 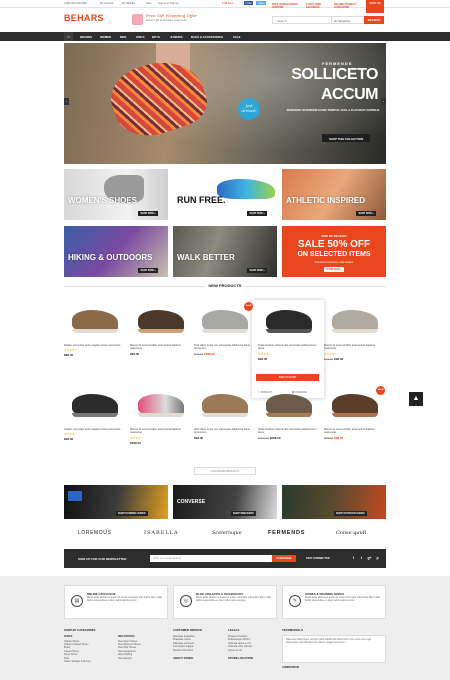 What do you see at coordinates (211, 558) in the screenshot?
I see `newsletter-email-input: enter your email address` at bounding box center [211, 558].